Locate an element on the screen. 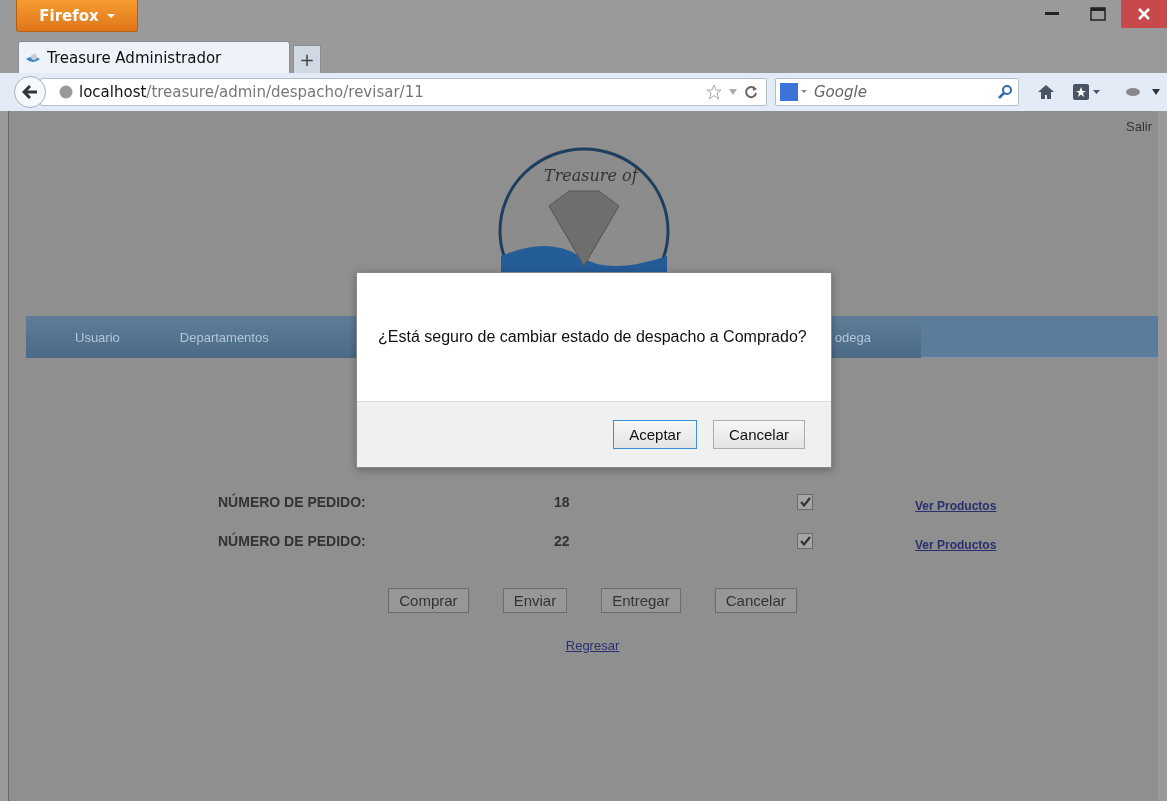 This screenshot has width=1167, height=801. site-favicon is located at coordinates (33, 57).